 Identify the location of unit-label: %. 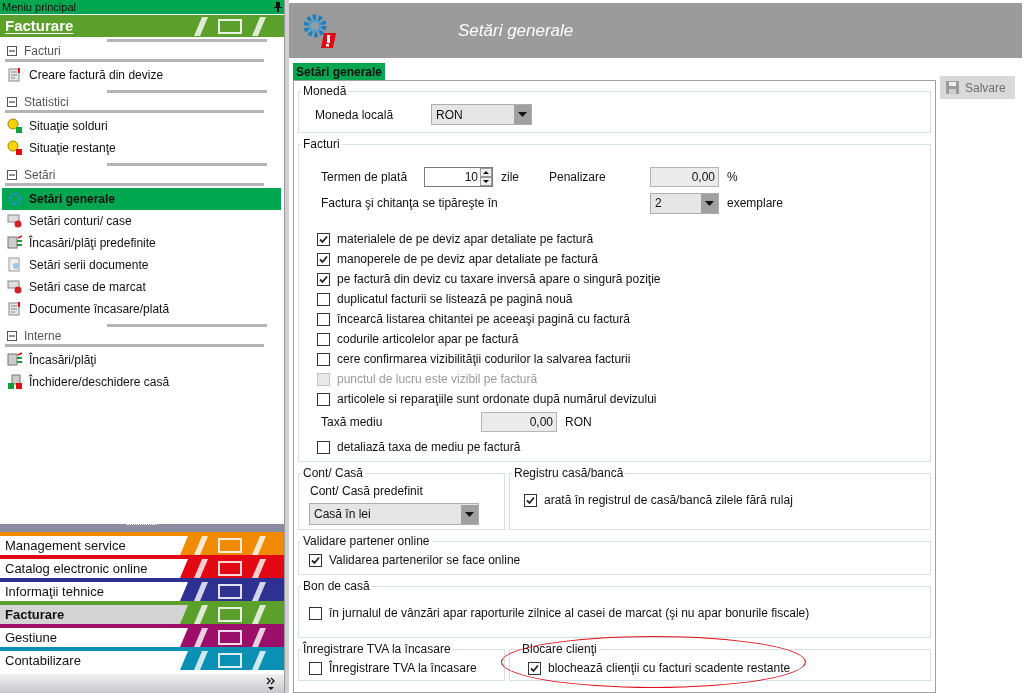
(732, 177).